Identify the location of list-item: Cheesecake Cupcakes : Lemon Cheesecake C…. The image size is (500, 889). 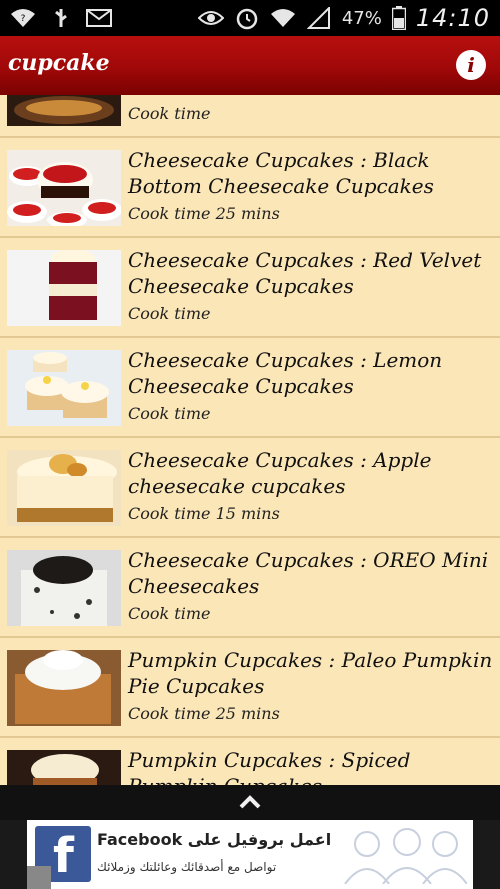
(250, 388).